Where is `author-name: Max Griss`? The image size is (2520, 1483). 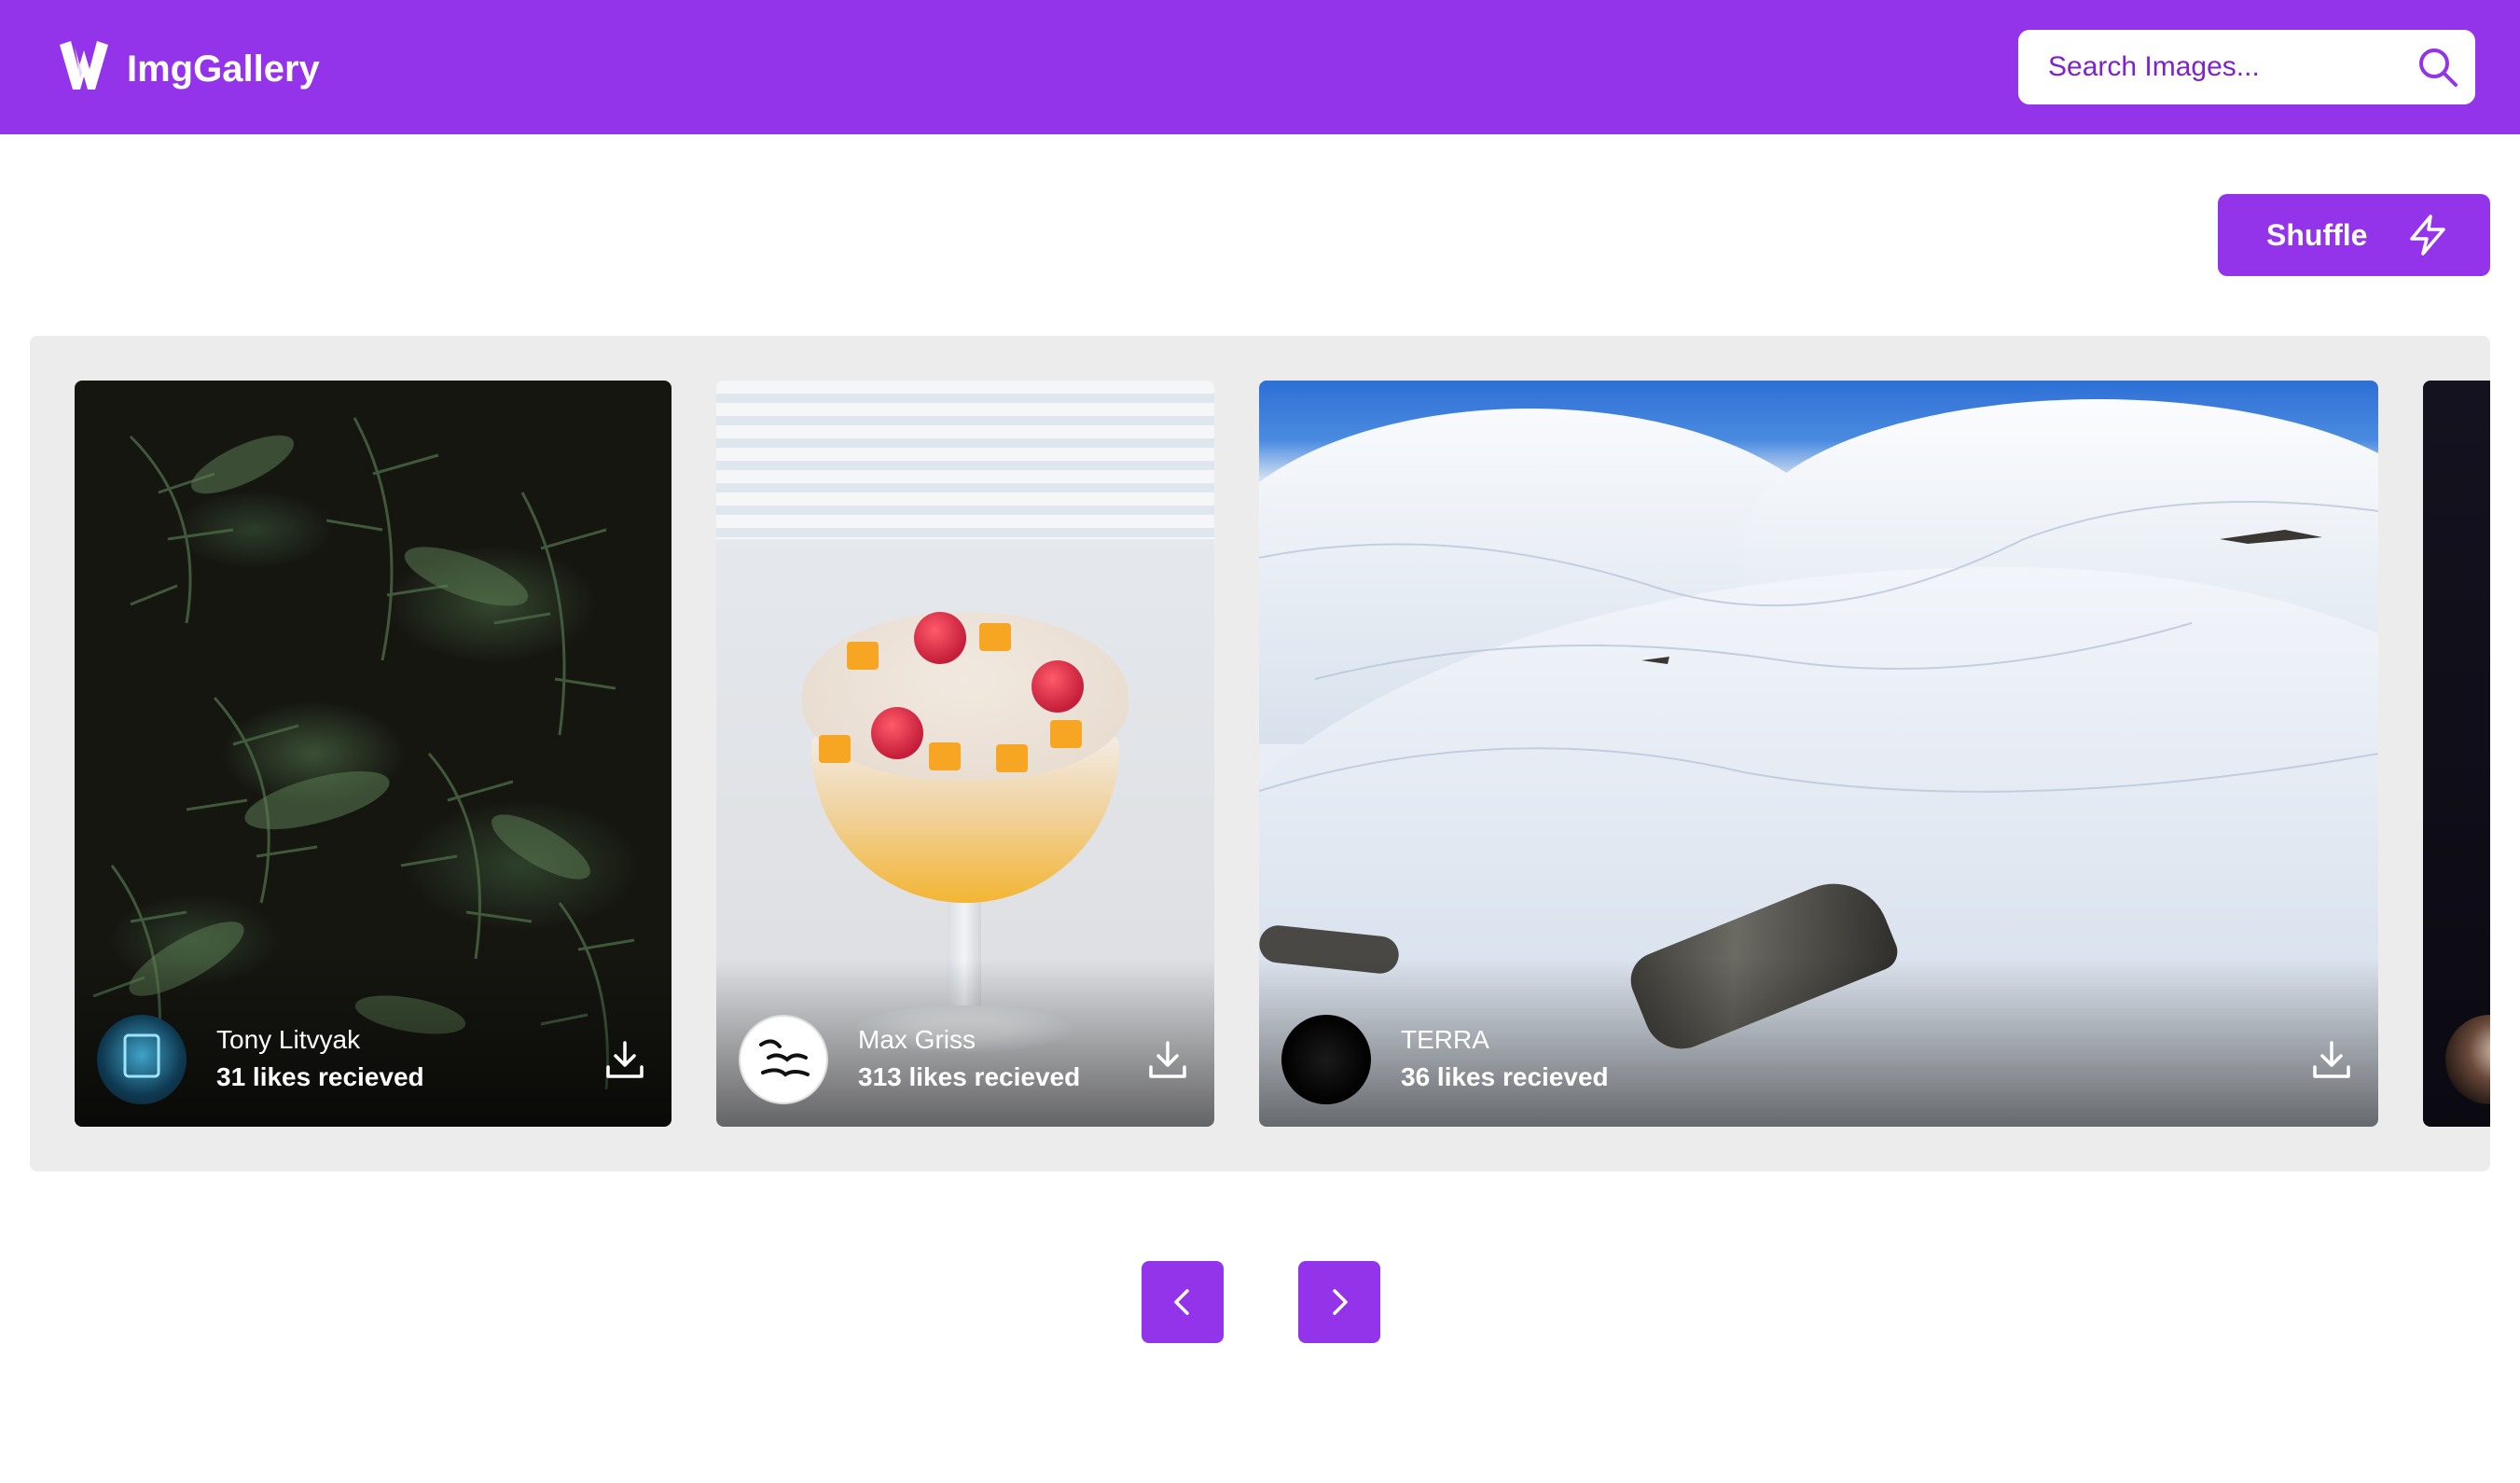
author-name: Max Griss is located at coordinates (917, 1039).